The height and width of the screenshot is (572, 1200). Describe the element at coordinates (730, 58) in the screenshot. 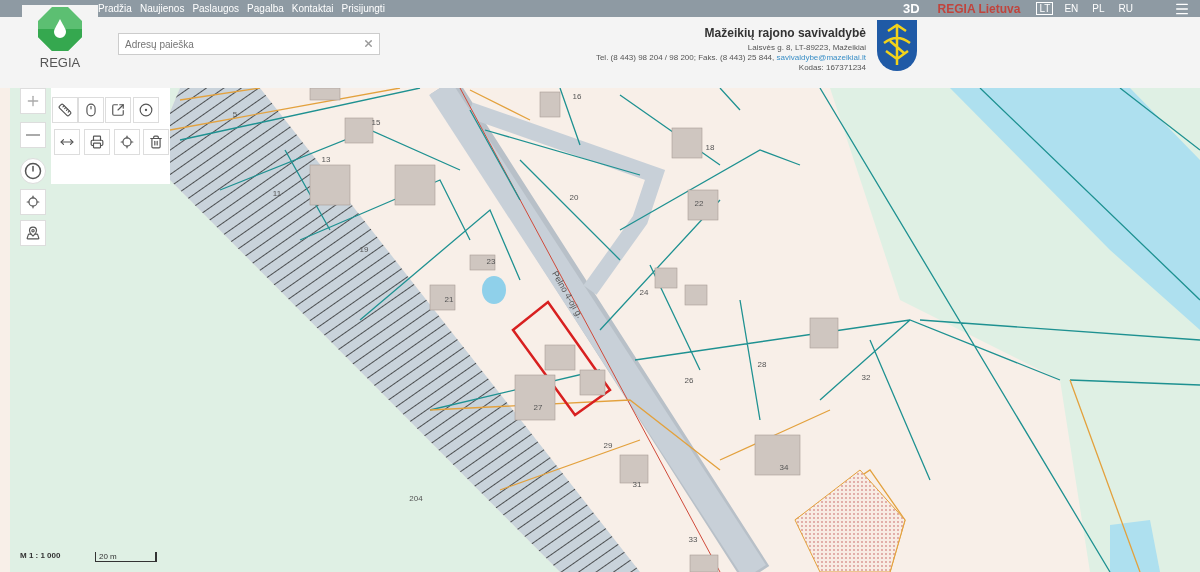

I see `contact-text: Tel. (8 443) 98 204 / 98 200; Faks. (8 443) 25 844, savivaldybe@mazeikiai.lt` at that location.